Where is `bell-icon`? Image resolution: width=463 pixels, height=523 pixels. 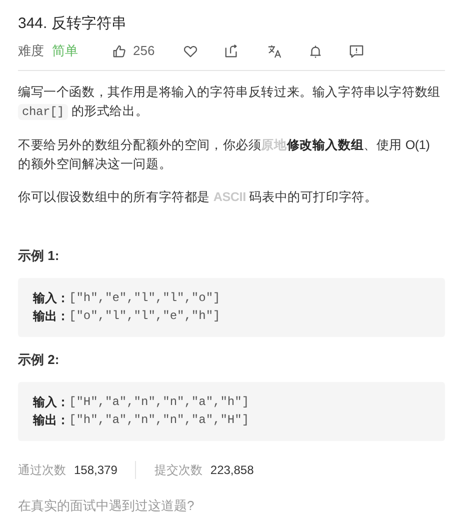
bell-icon is located at coordinates (315, 51).